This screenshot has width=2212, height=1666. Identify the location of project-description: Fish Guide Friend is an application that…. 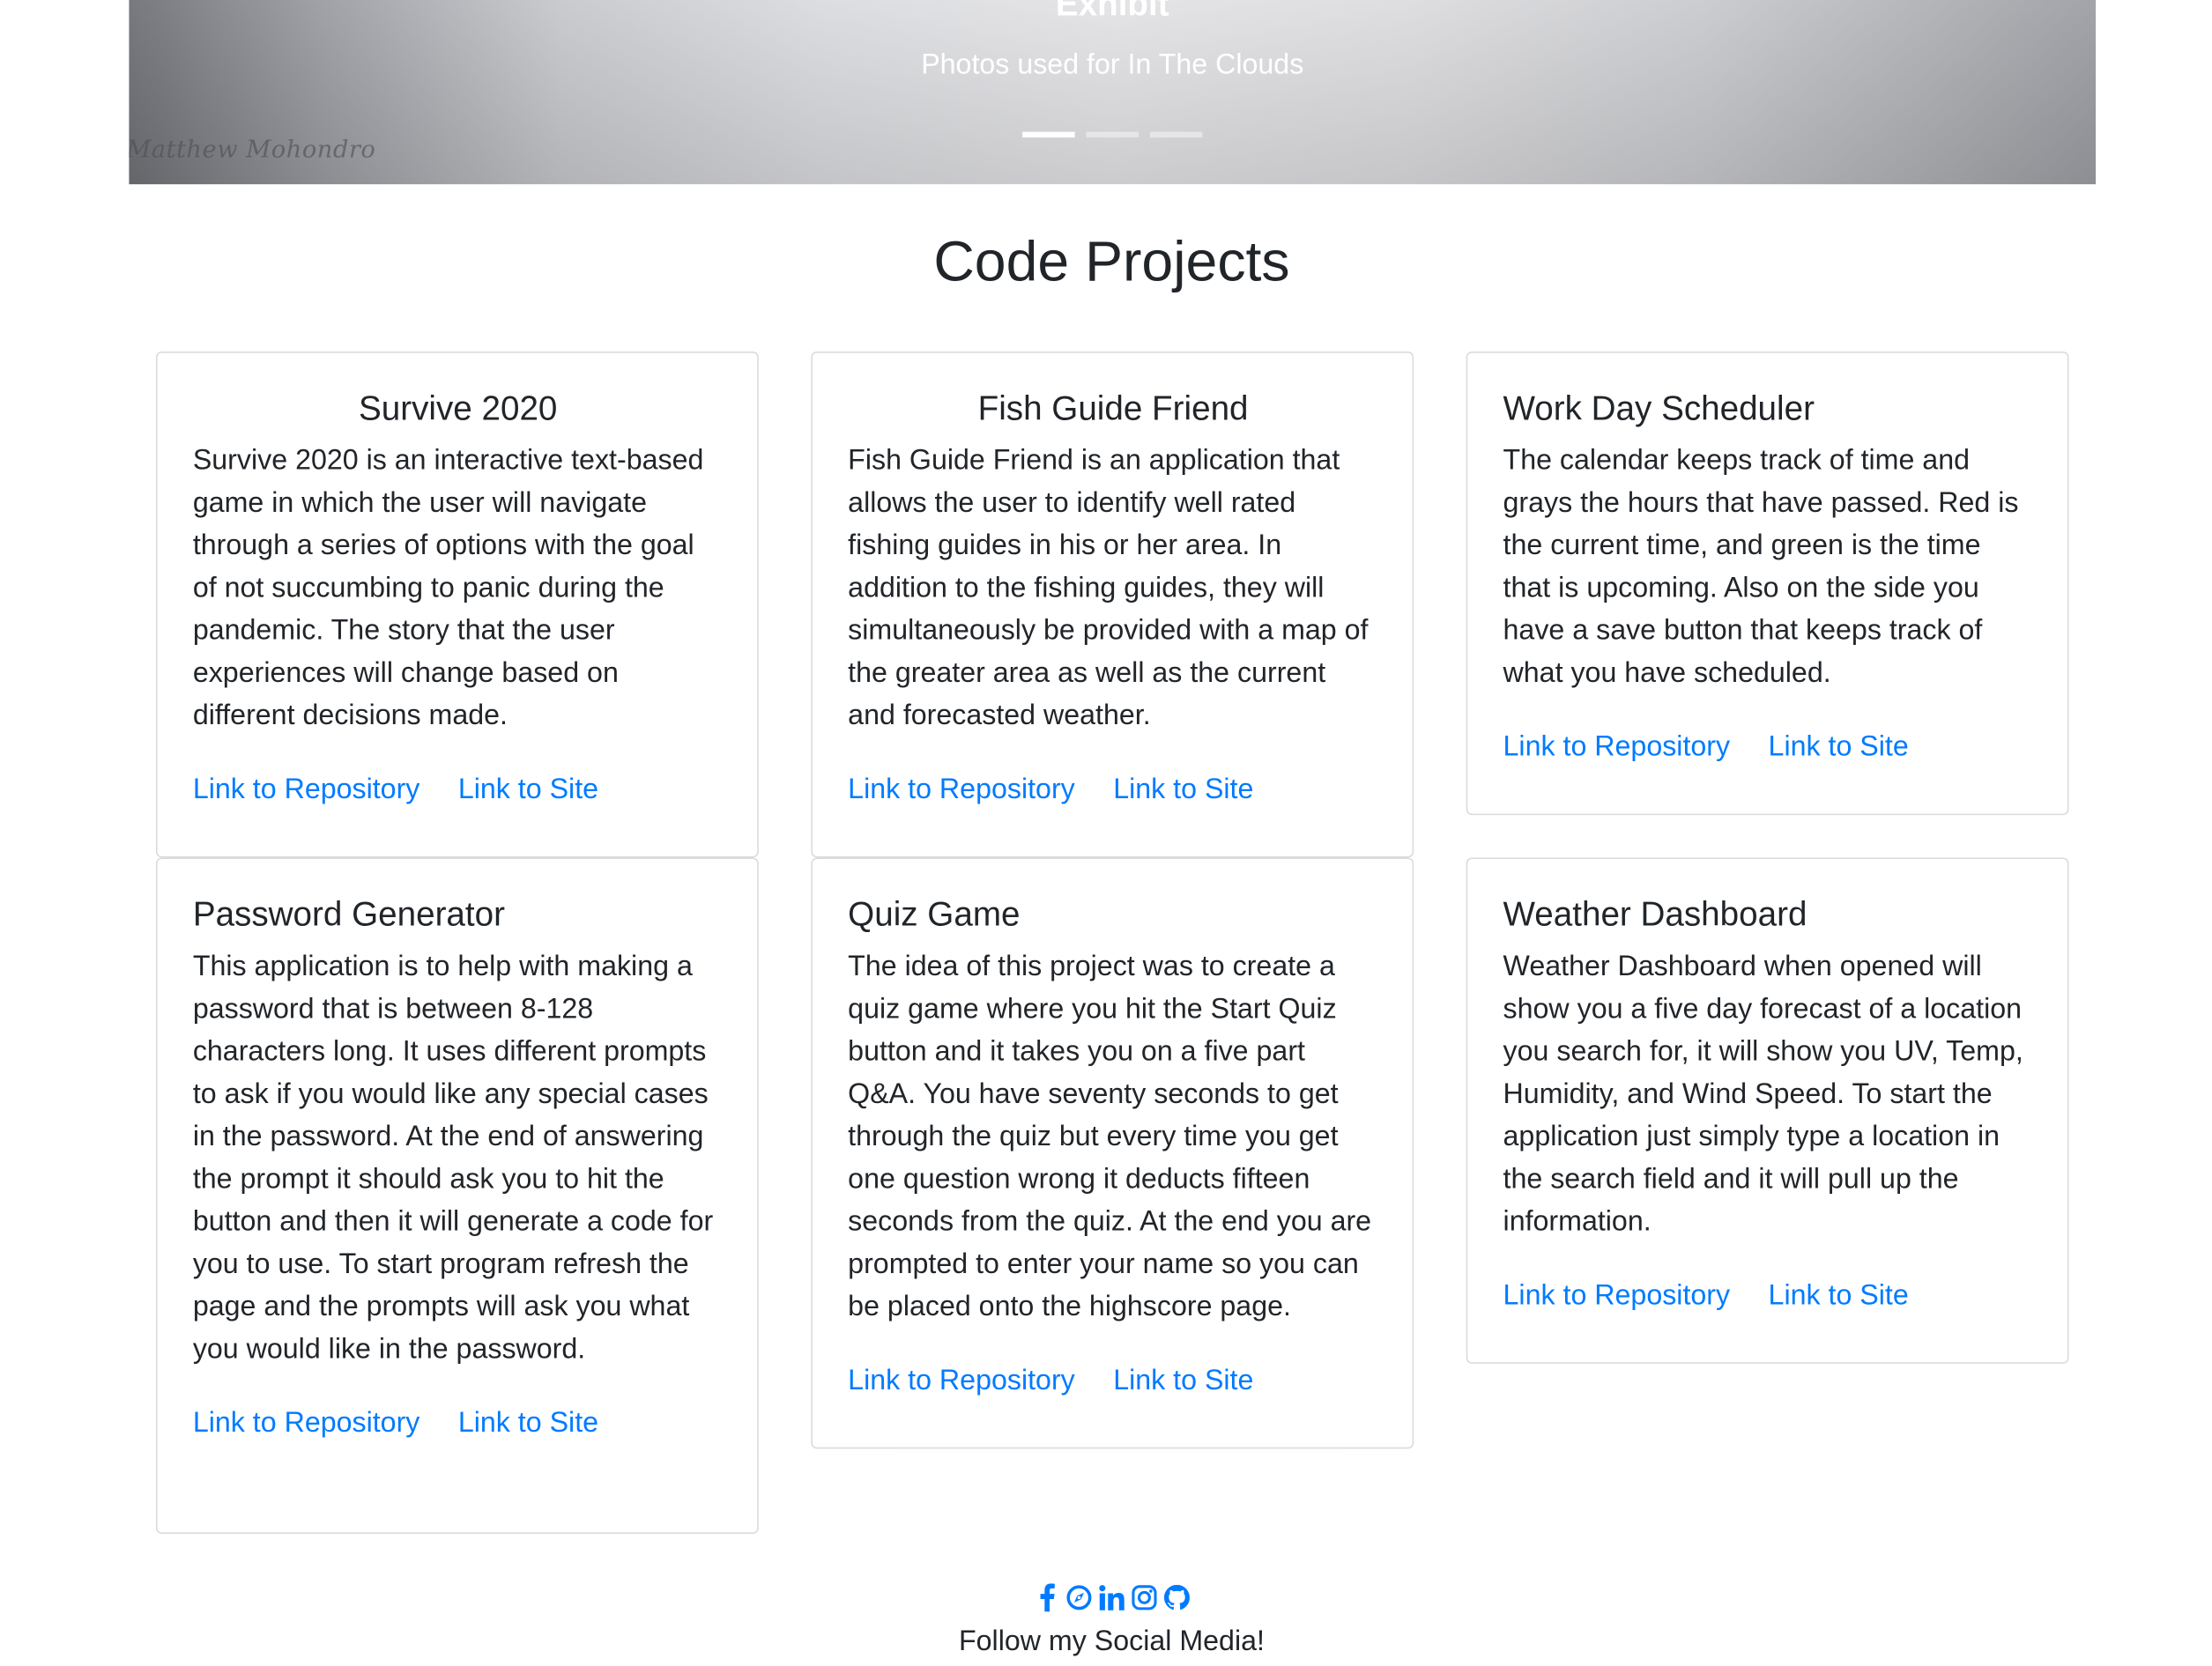
(1108, 588).